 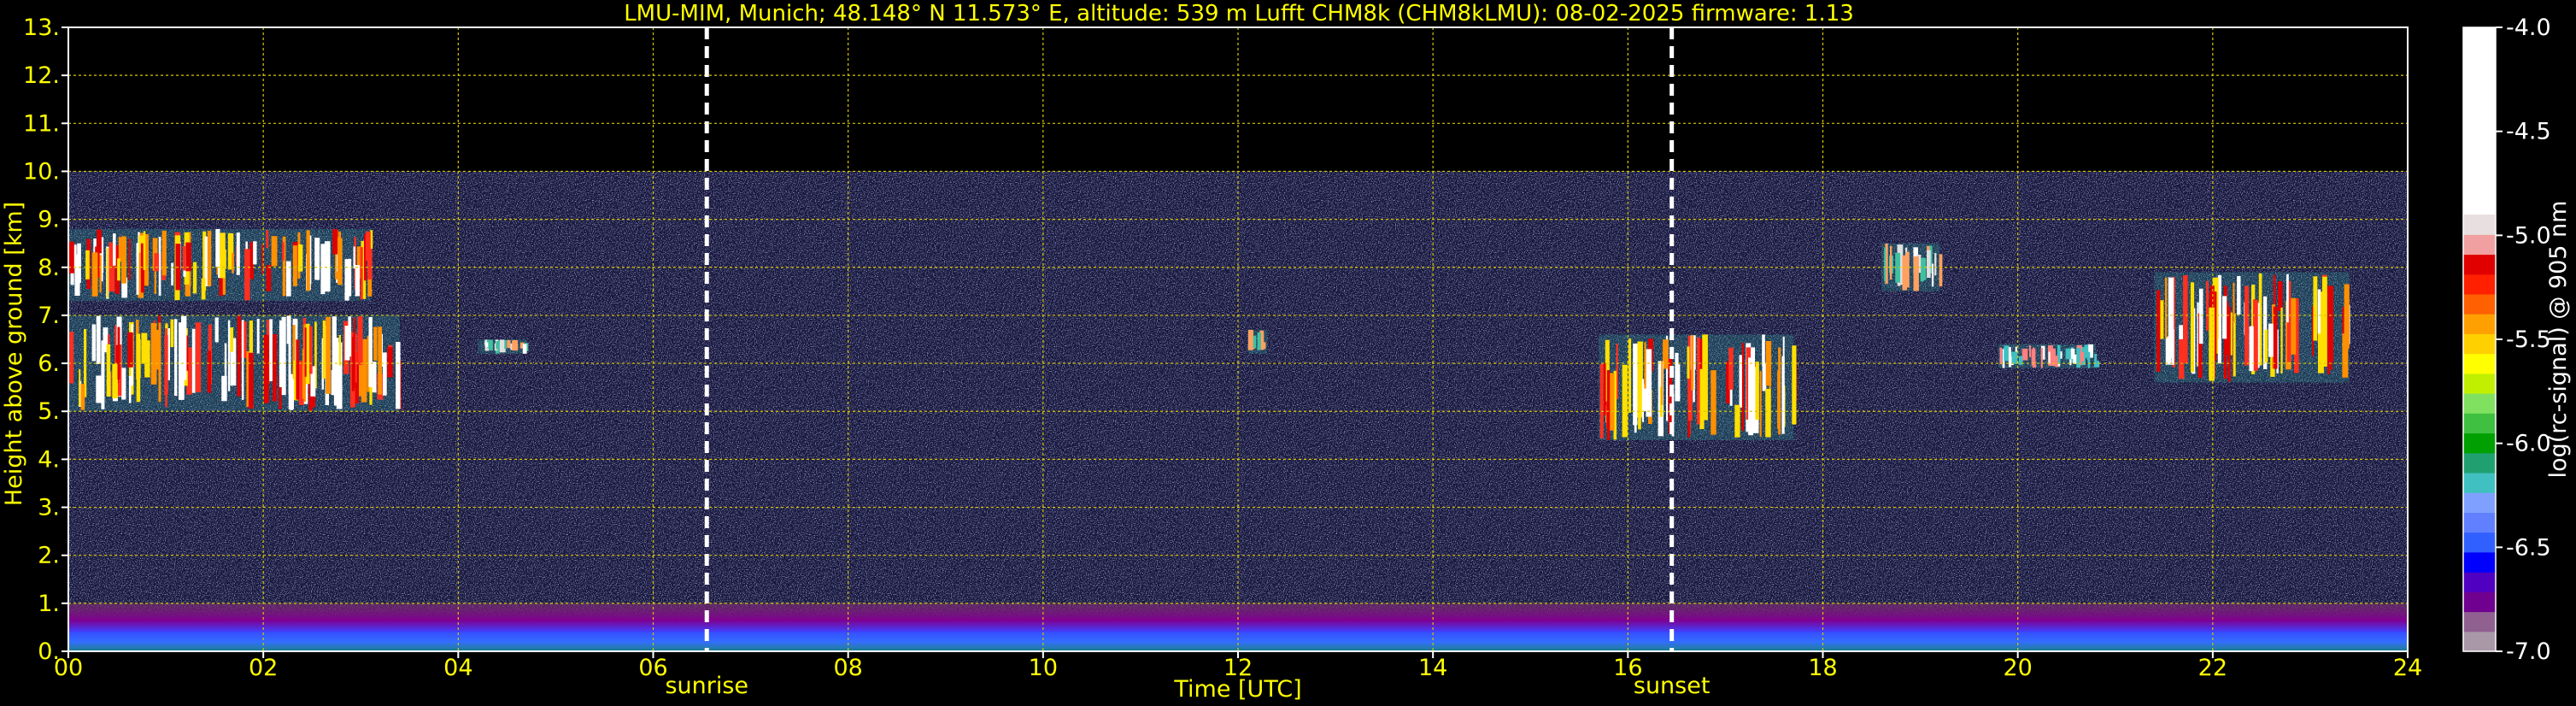 What do you see at coordinates (49, 411) in the screenshot?
I see `y-tick-label: 5.` at bounding box center [49, 411].